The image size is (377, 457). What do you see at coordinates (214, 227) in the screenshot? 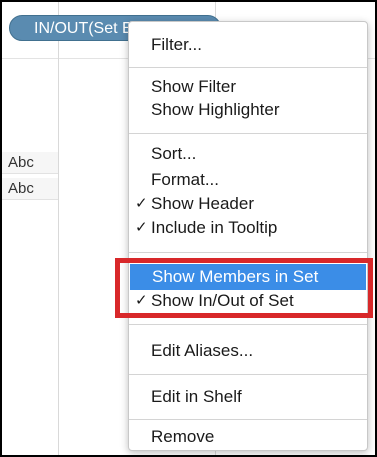
I see `menu-item-label: Include in Tooltip` at bounding box center [214, 227].